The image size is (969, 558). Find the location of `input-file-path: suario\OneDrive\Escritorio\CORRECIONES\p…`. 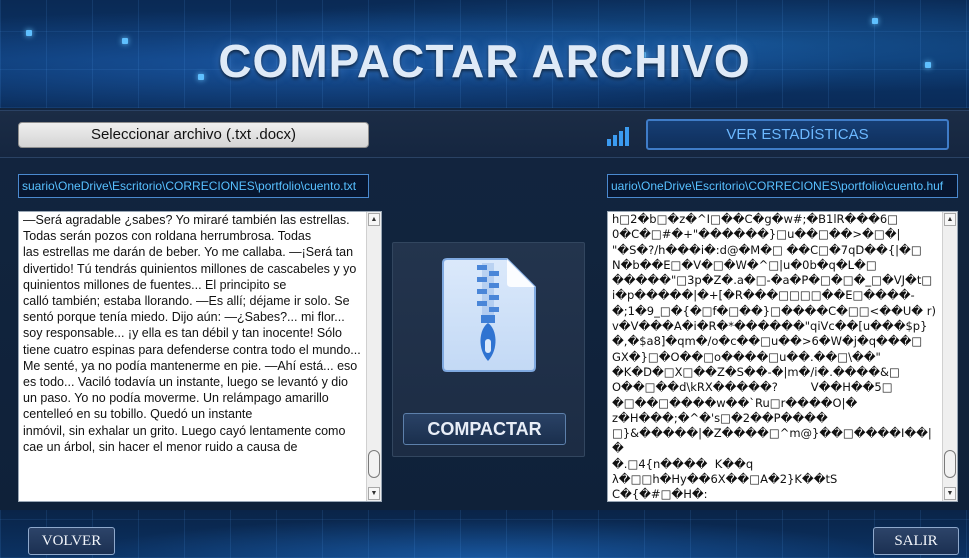

input-file-path: suario\OneDrive\Escritorio\CORRECIONES\p… is located at coordinates (193, 186).